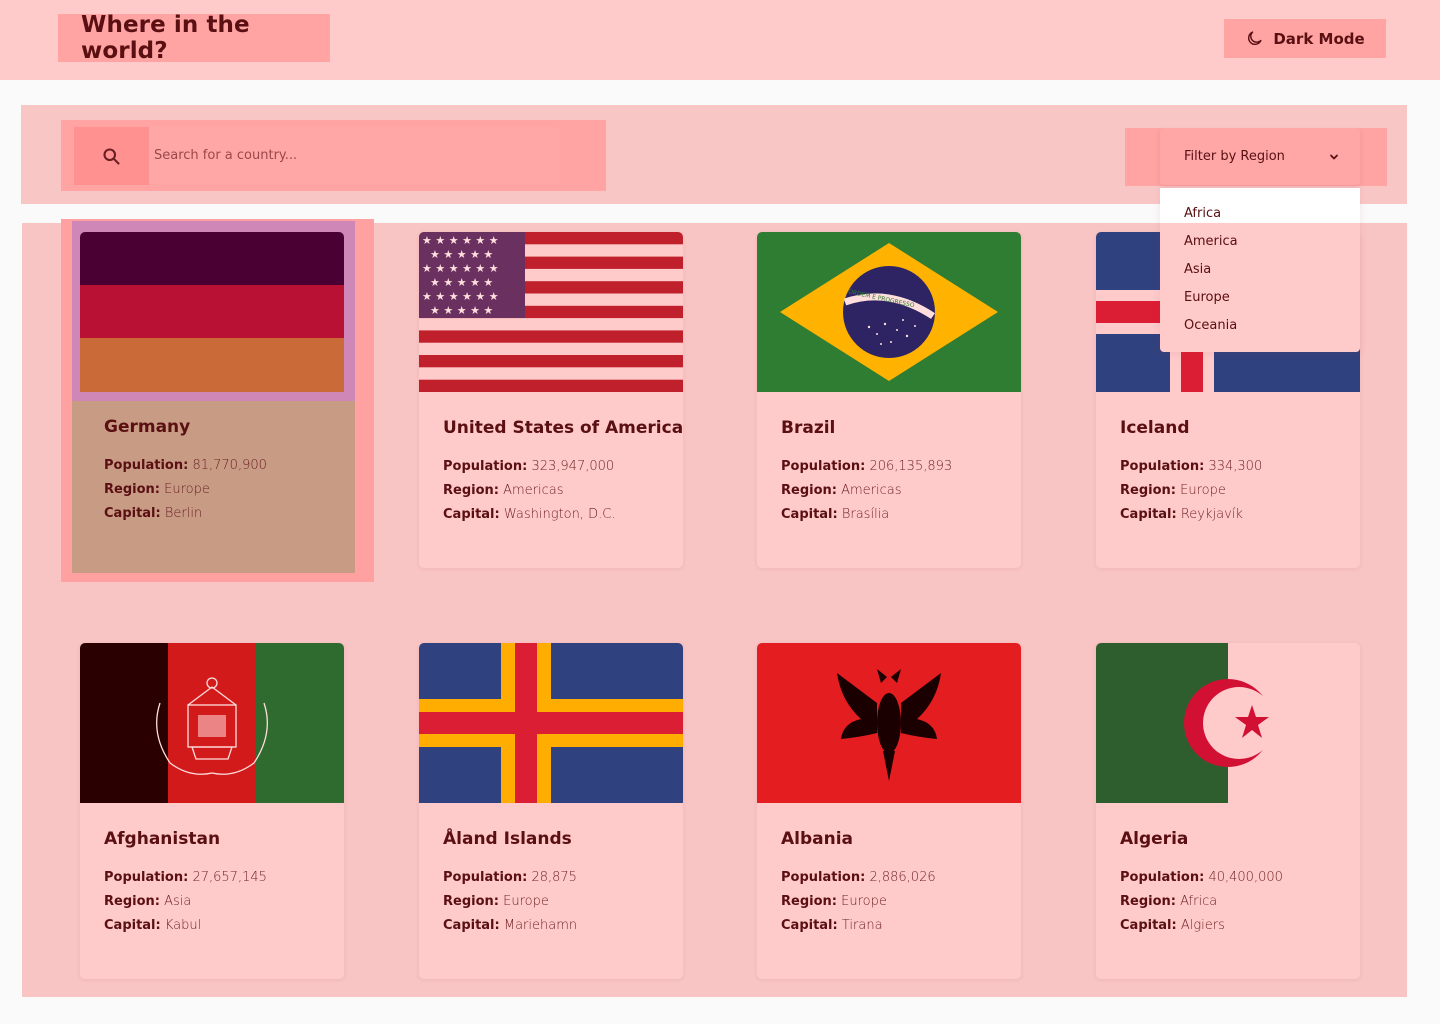 Image resolution: width=1440 pixels, height=1024 pixels. Describe the element at coordinates (1181, 514) in the screenshot. I see `capital-row: Capital: Reykjavík` at that location.